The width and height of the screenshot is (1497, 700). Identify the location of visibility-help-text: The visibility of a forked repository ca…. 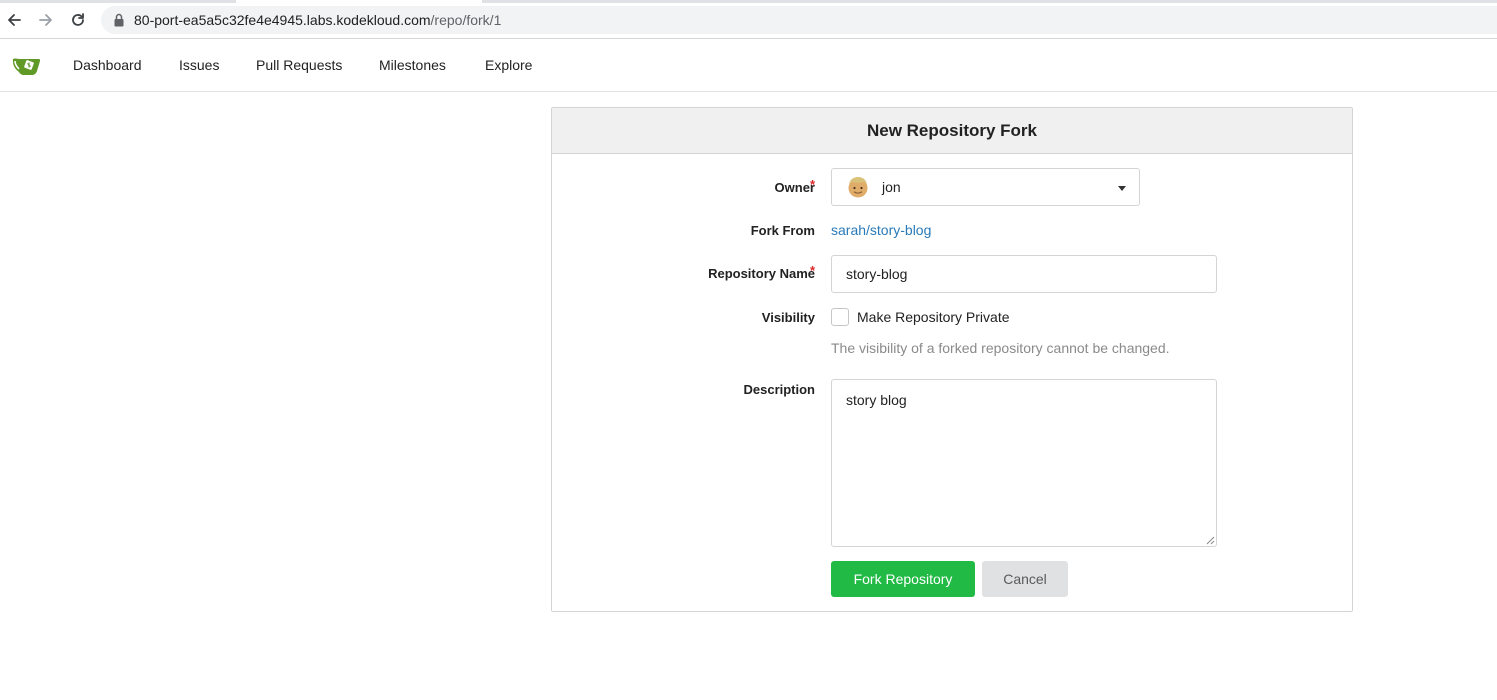
(1000, 348).